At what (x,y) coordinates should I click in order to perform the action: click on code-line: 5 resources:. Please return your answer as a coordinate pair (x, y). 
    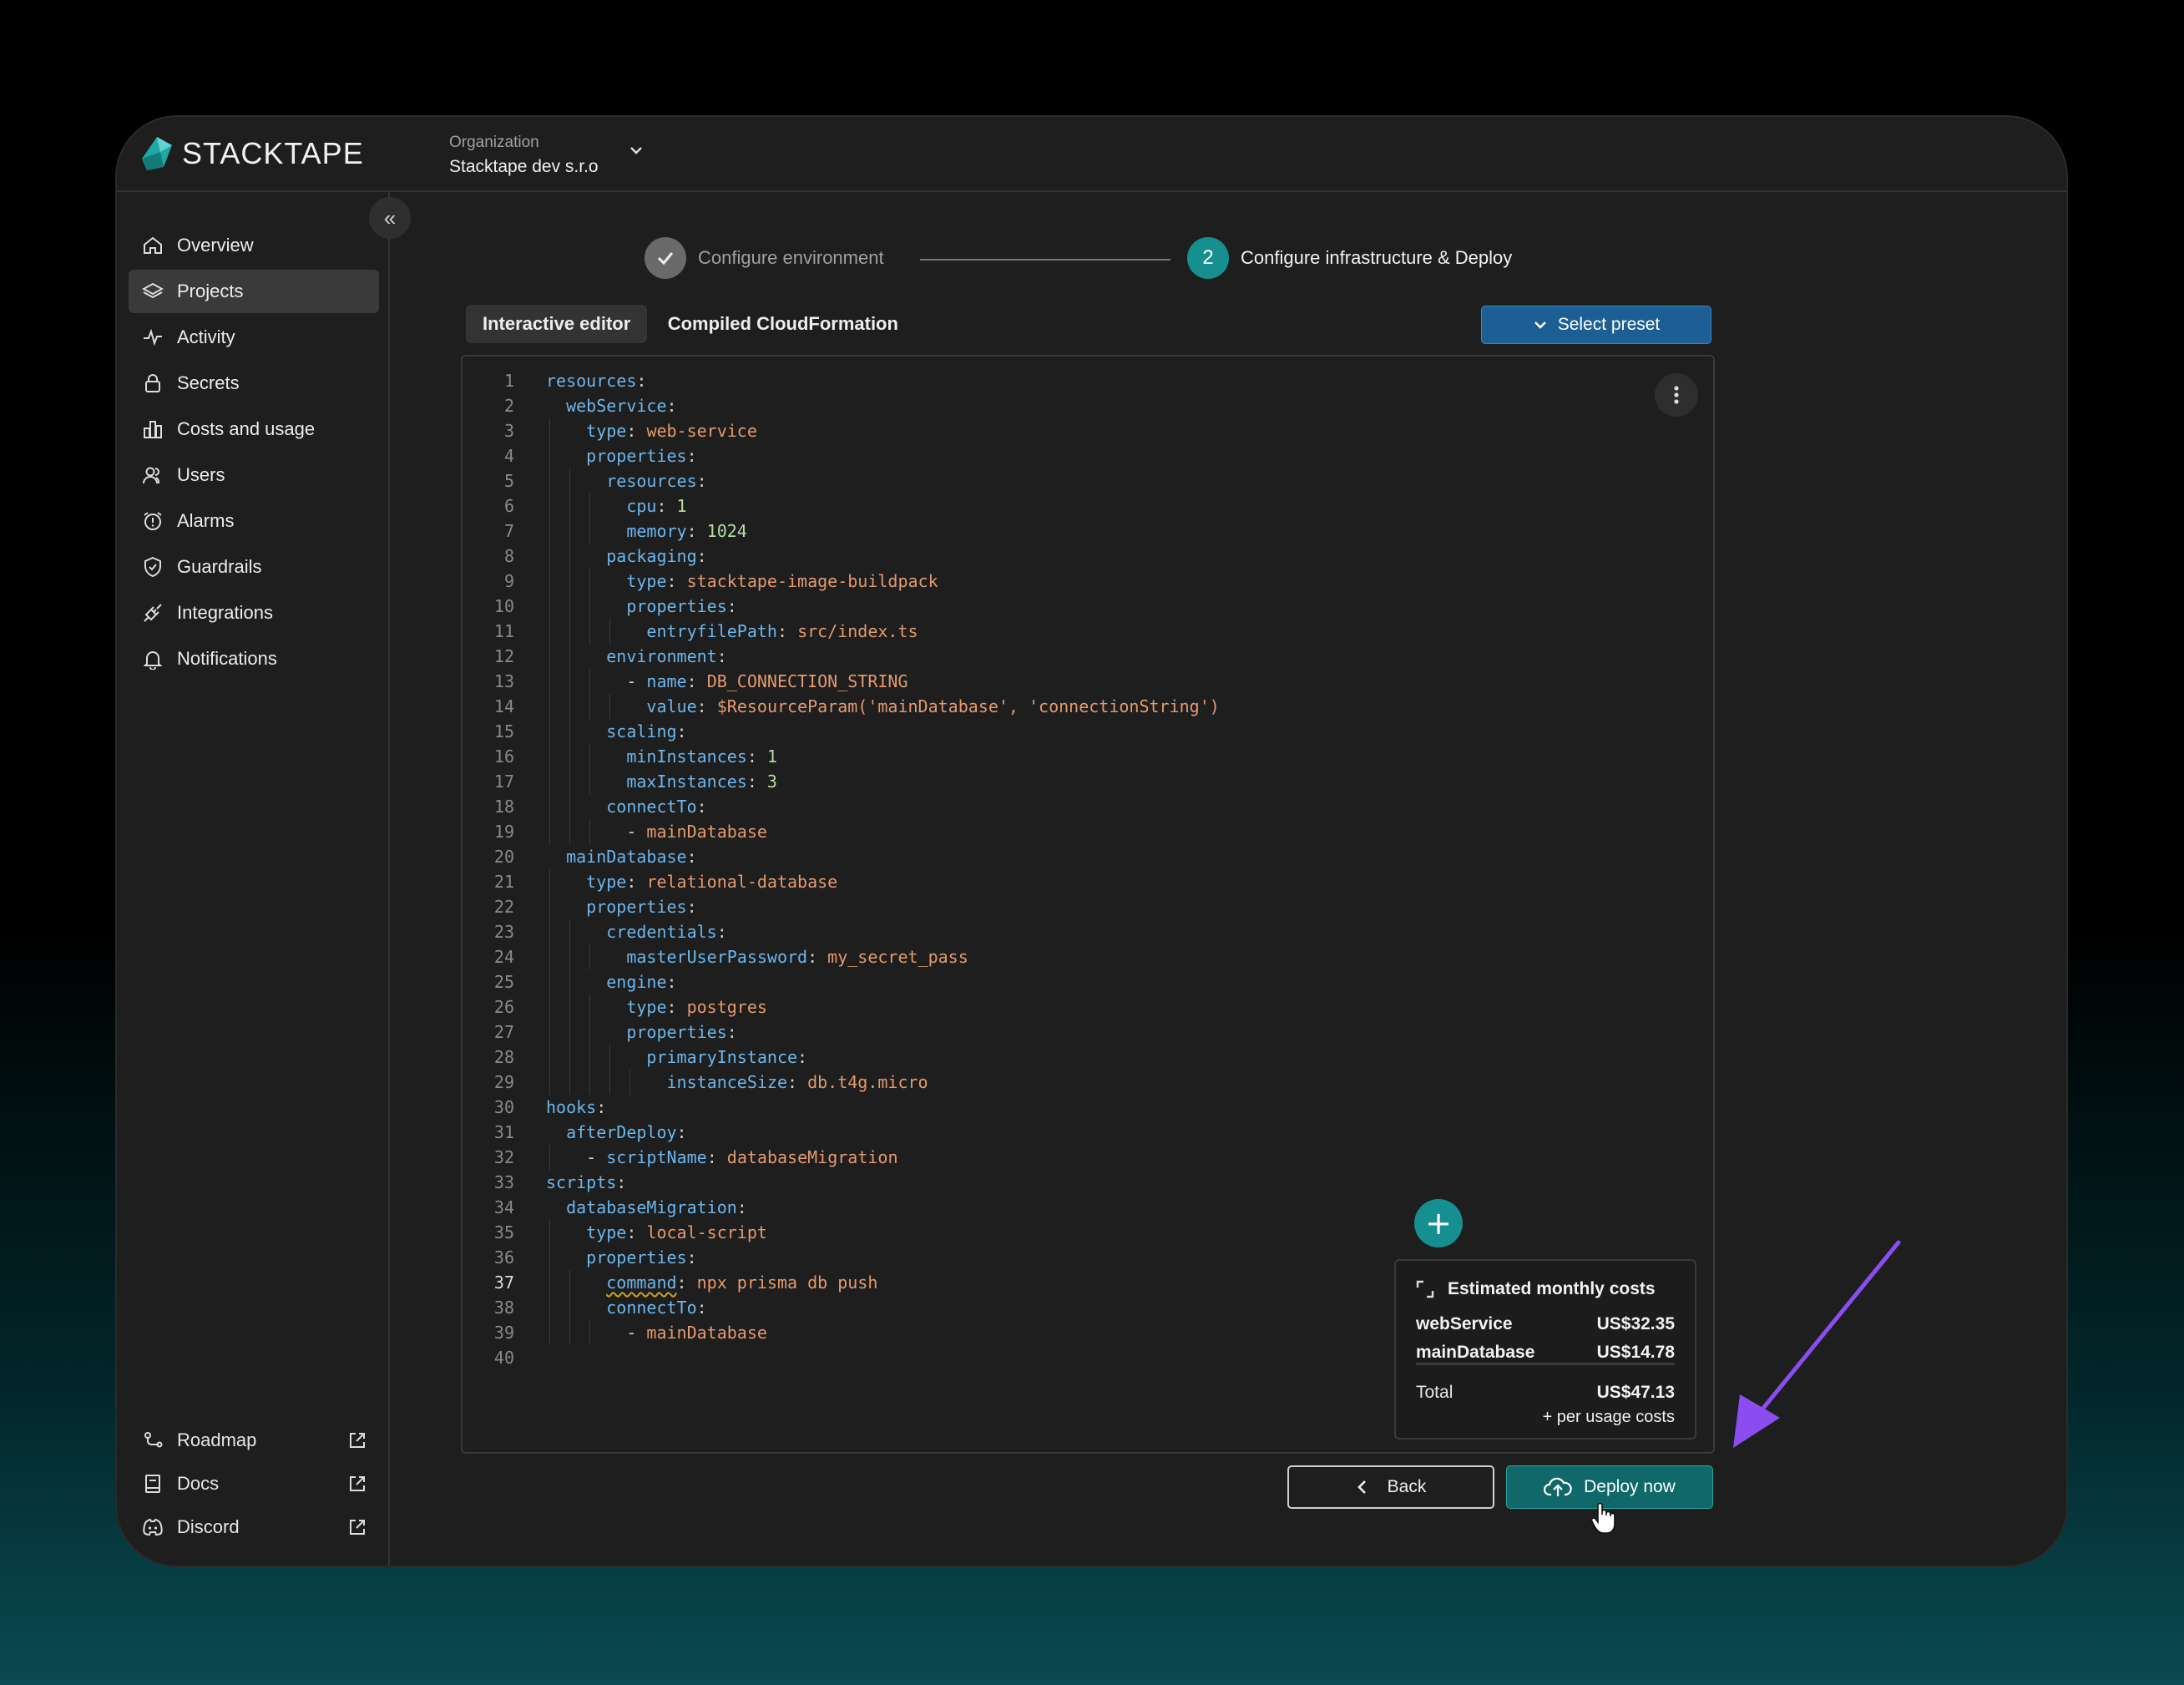
    Looking at the image, I should click on (1080, 480).